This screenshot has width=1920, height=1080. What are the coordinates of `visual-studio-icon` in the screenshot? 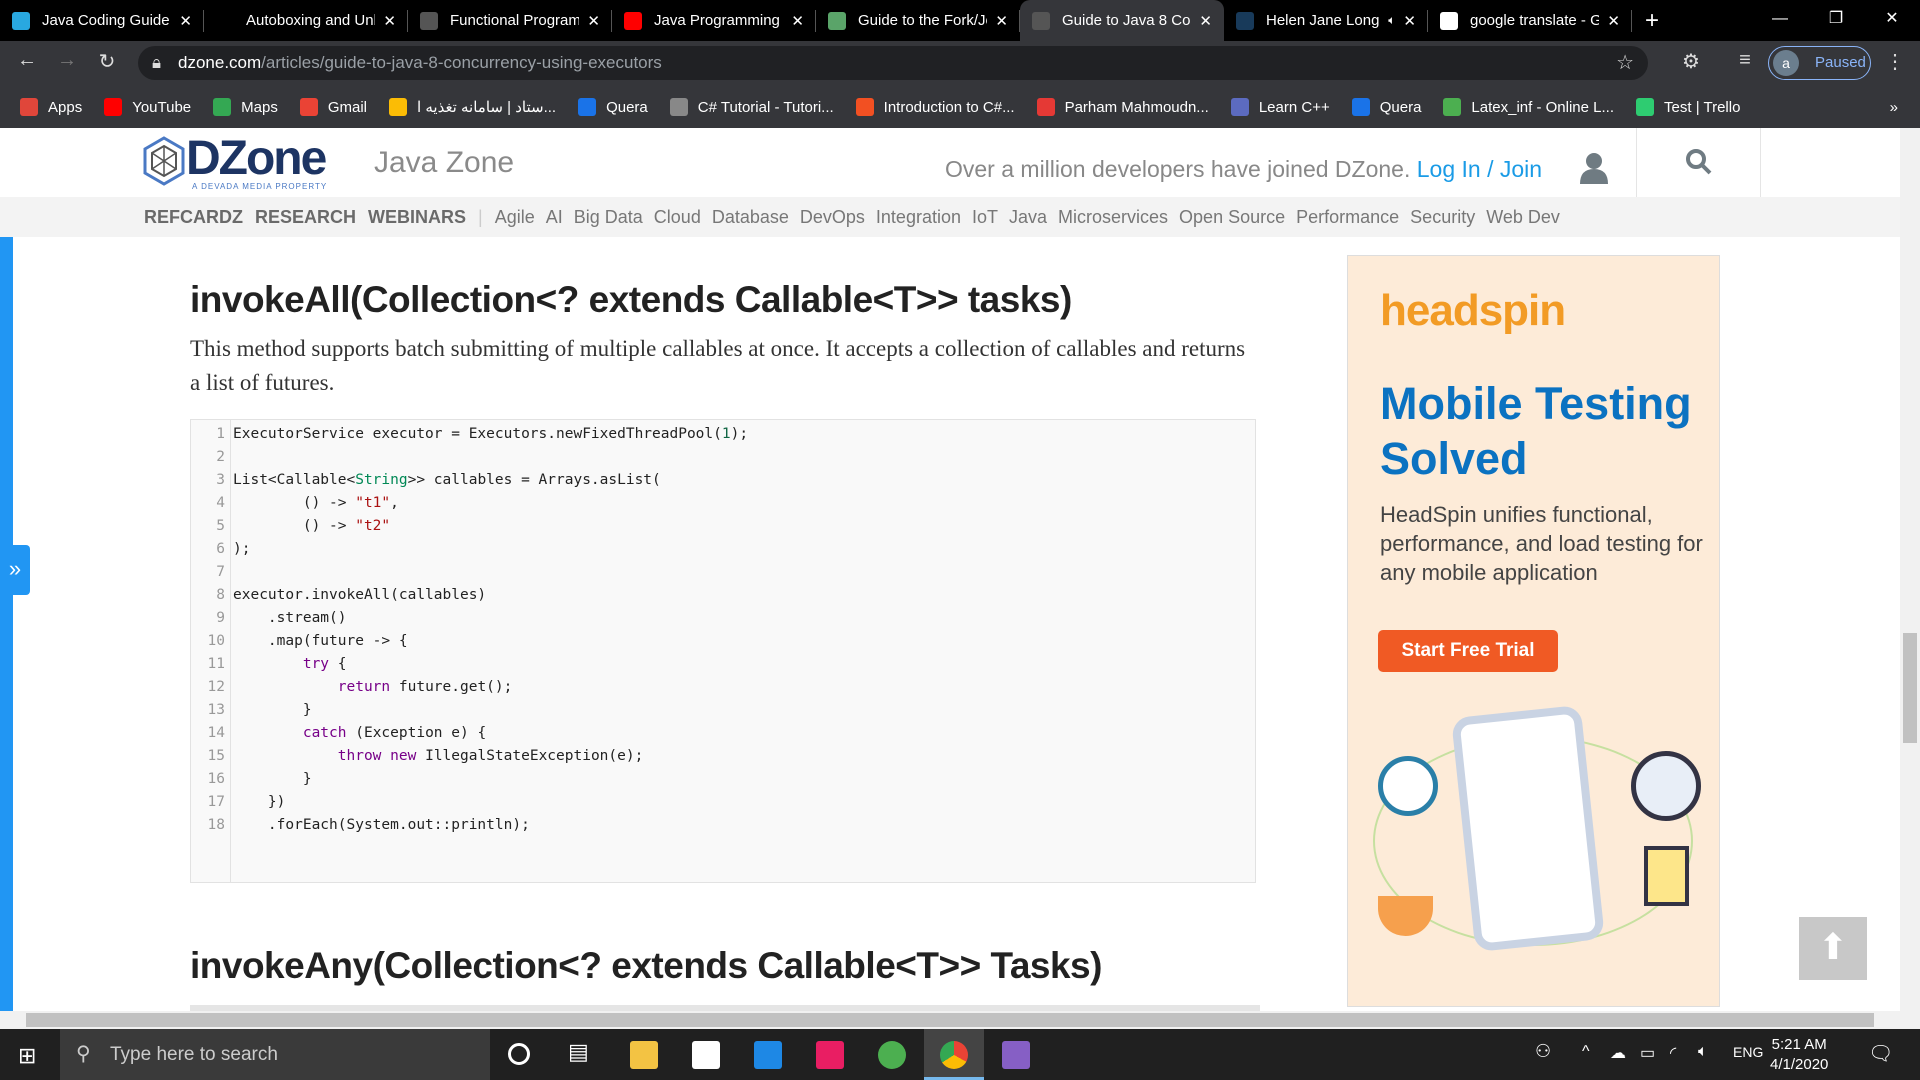 It's located at (1016, 1055).